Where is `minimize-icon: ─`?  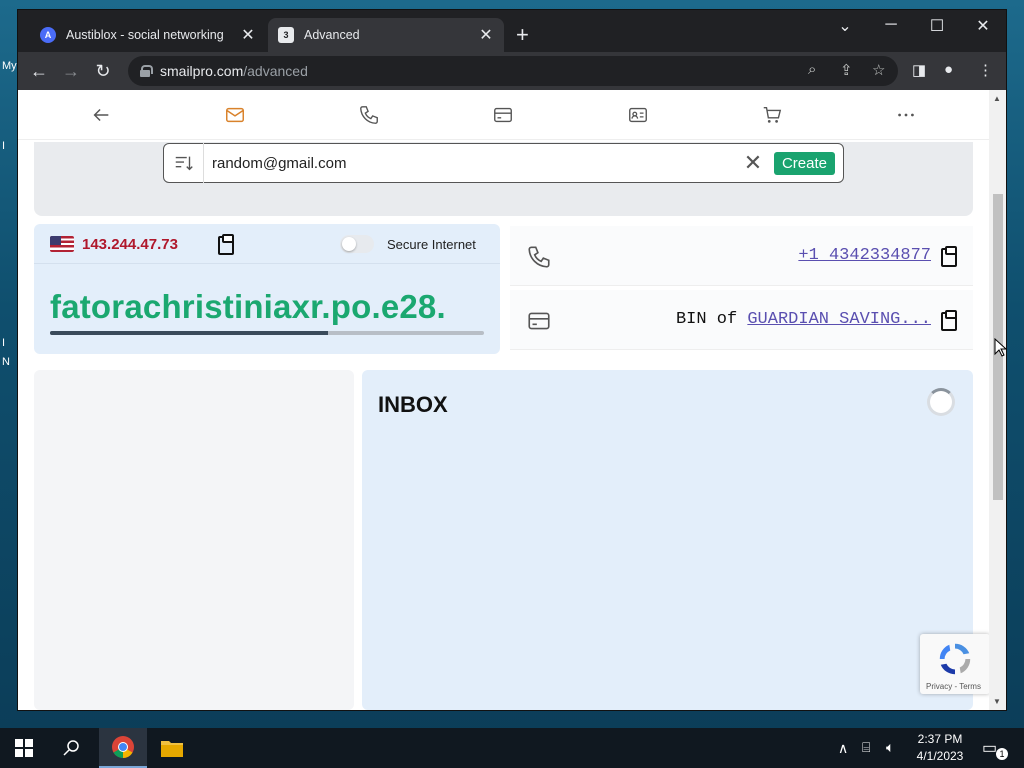 minimize-icon: ─ is located at coordinates (891, 25).